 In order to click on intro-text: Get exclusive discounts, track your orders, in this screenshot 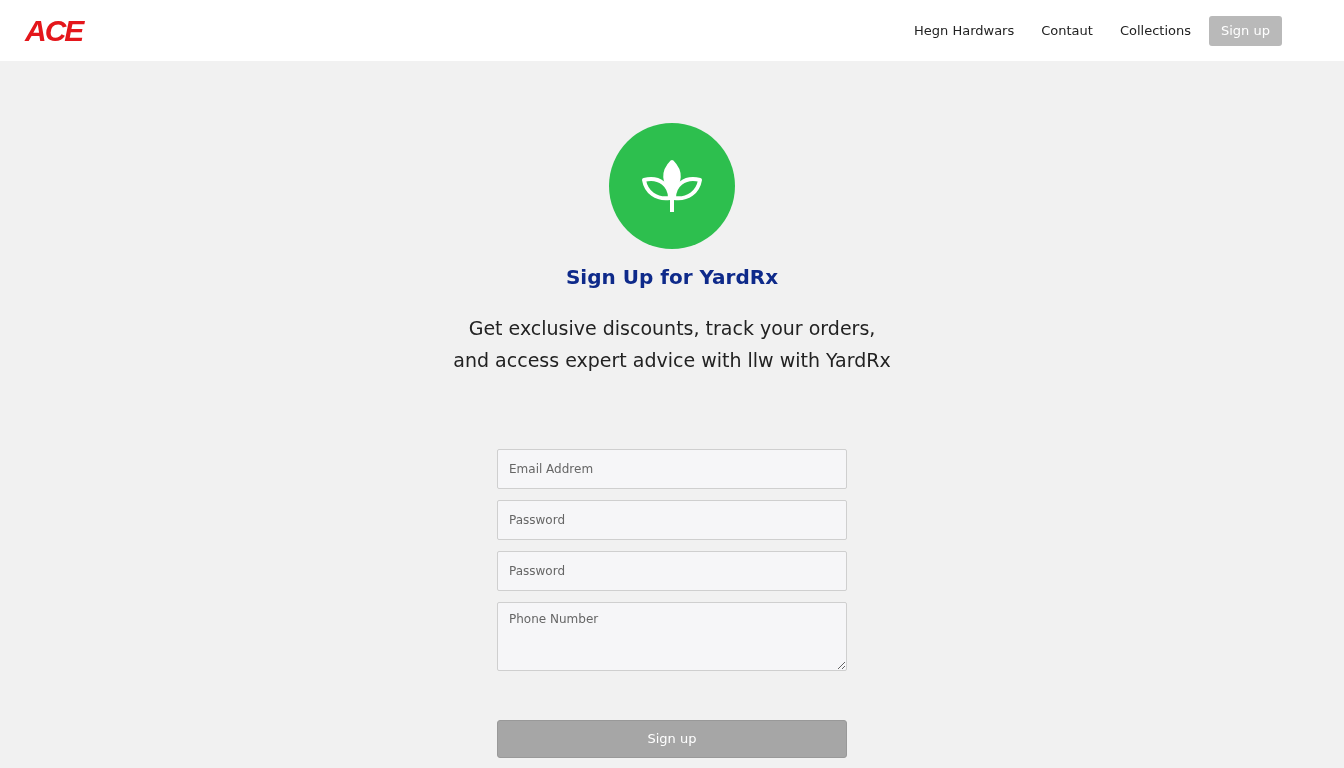, I will do `click(672, 328)`.